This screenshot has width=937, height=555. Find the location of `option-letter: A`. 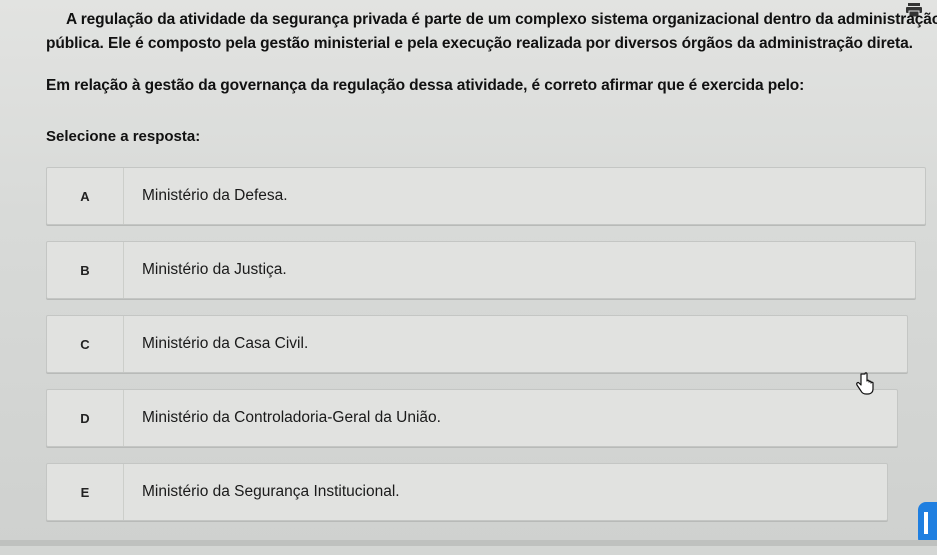

option-letter: A is located at coordinates (85, 196).